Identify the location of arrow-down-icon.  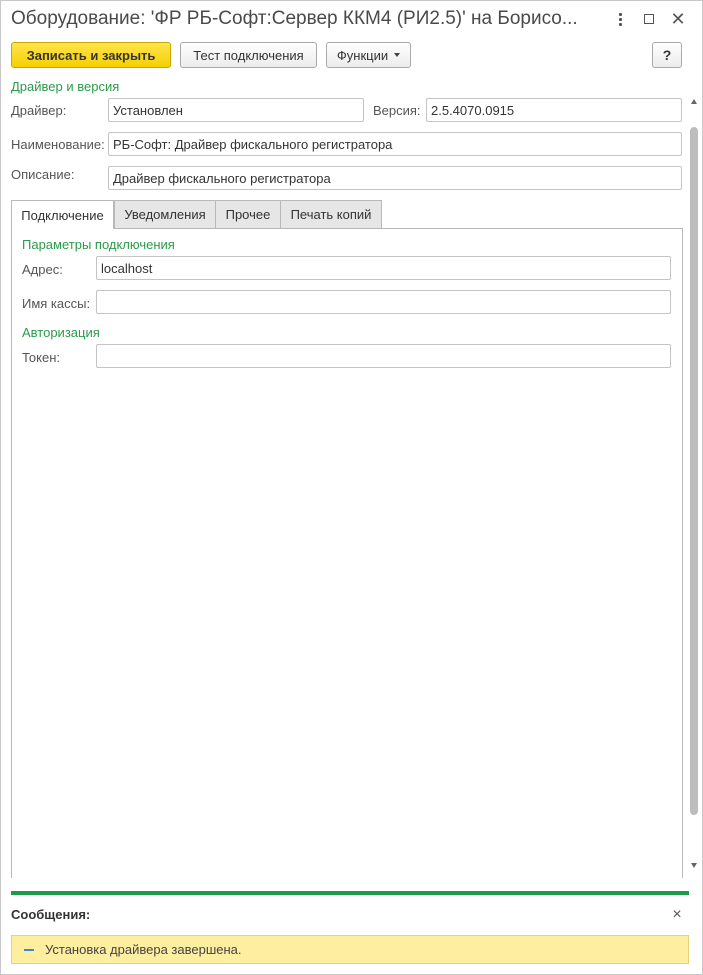
(694, 865).